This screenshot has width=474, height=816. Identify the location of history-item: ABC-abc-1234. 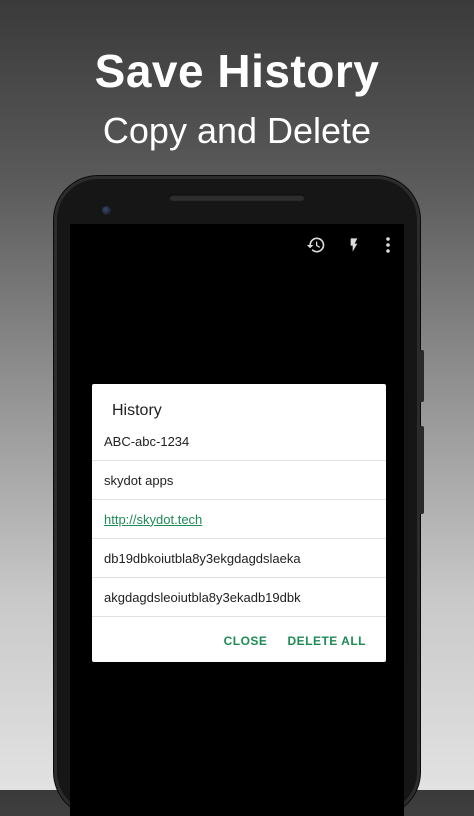
(239, 441).